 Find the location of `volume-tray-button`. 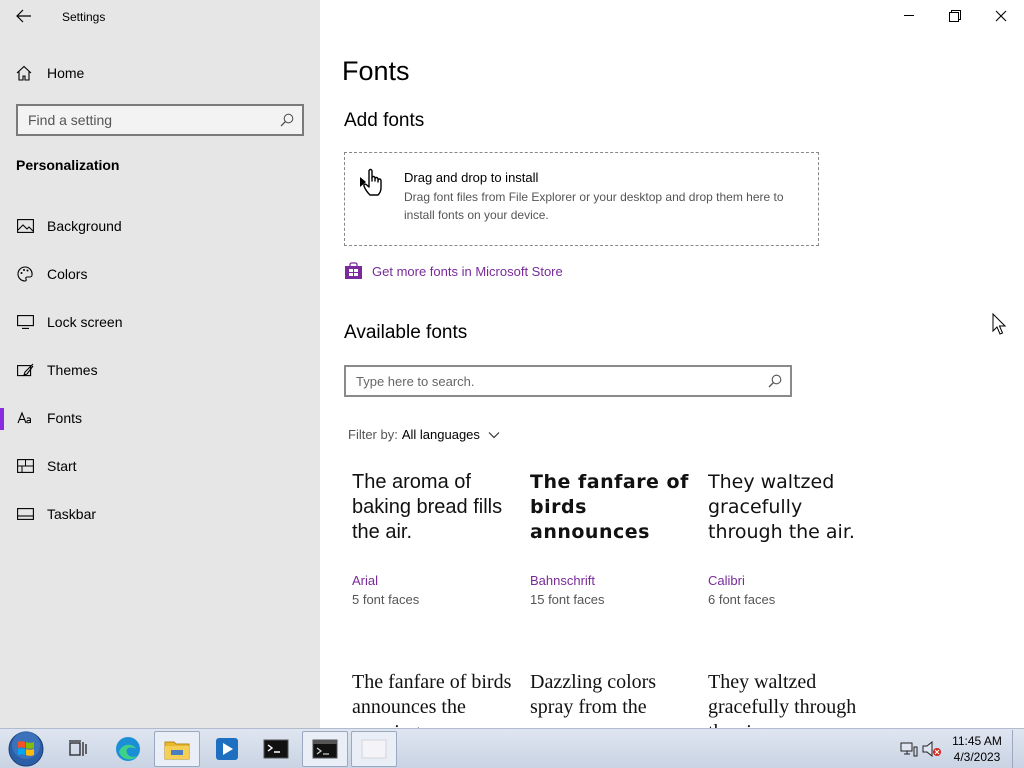

volume-tray-button is located at coordinates (932, 749).